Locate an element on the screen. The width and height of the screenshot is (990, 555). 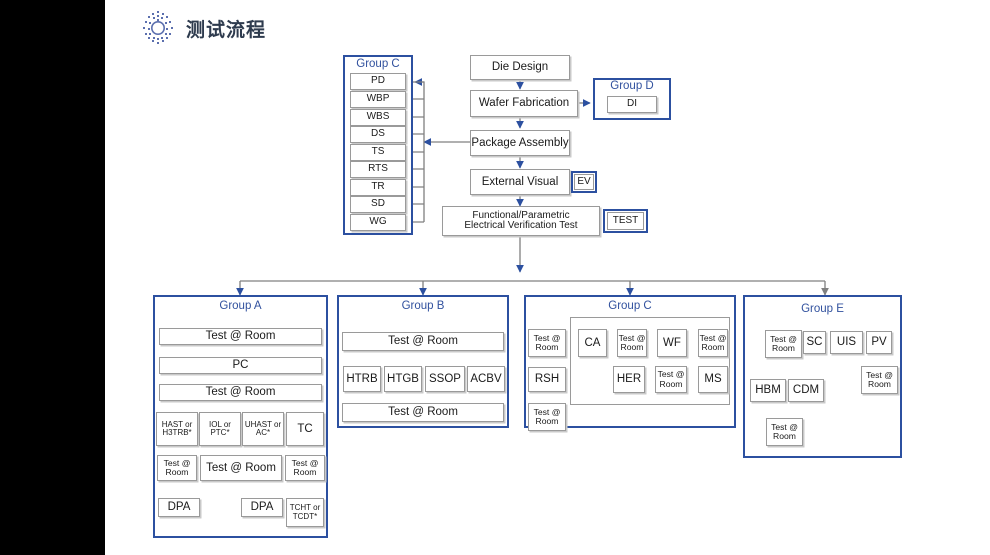
node-a-tc: TC is located at coordinates (305, 429).